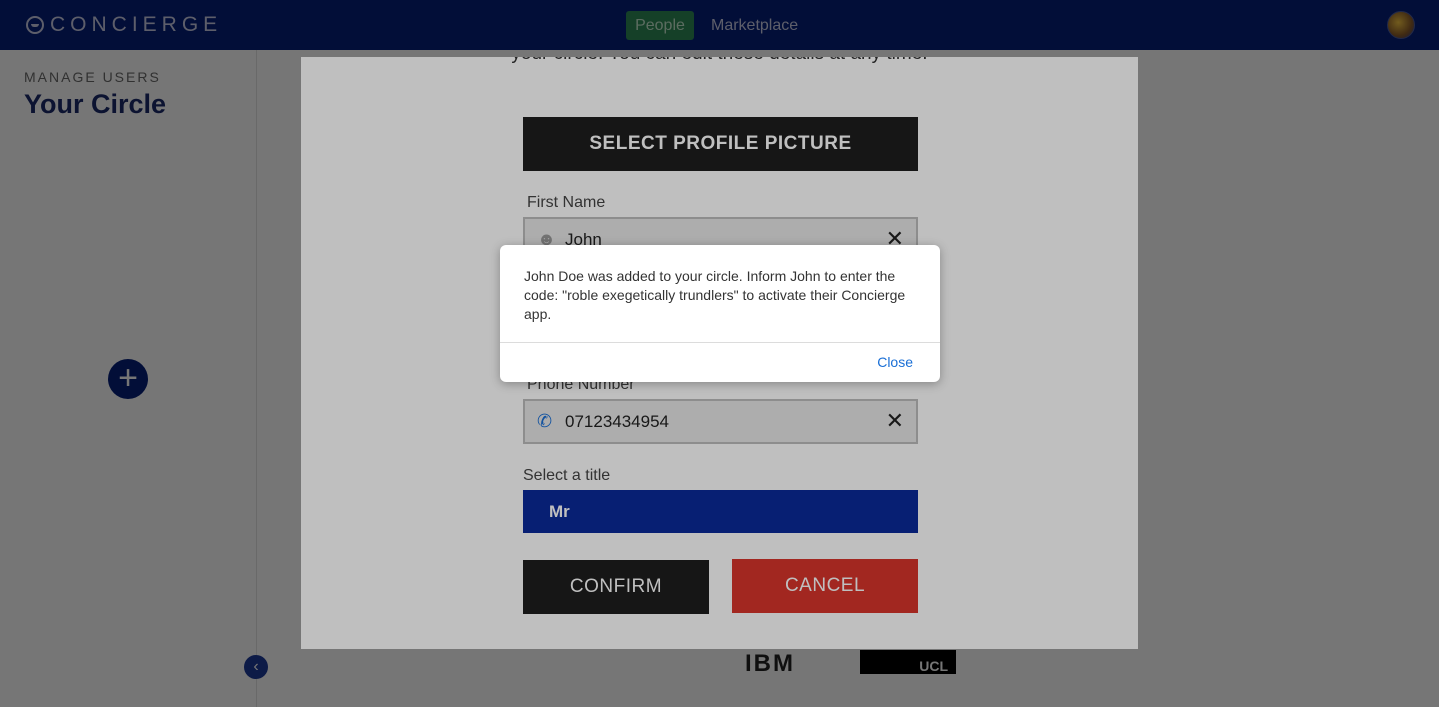 This screenshot has height=707, width=1439. I want to click on close-button: Close, so click(895, 362).